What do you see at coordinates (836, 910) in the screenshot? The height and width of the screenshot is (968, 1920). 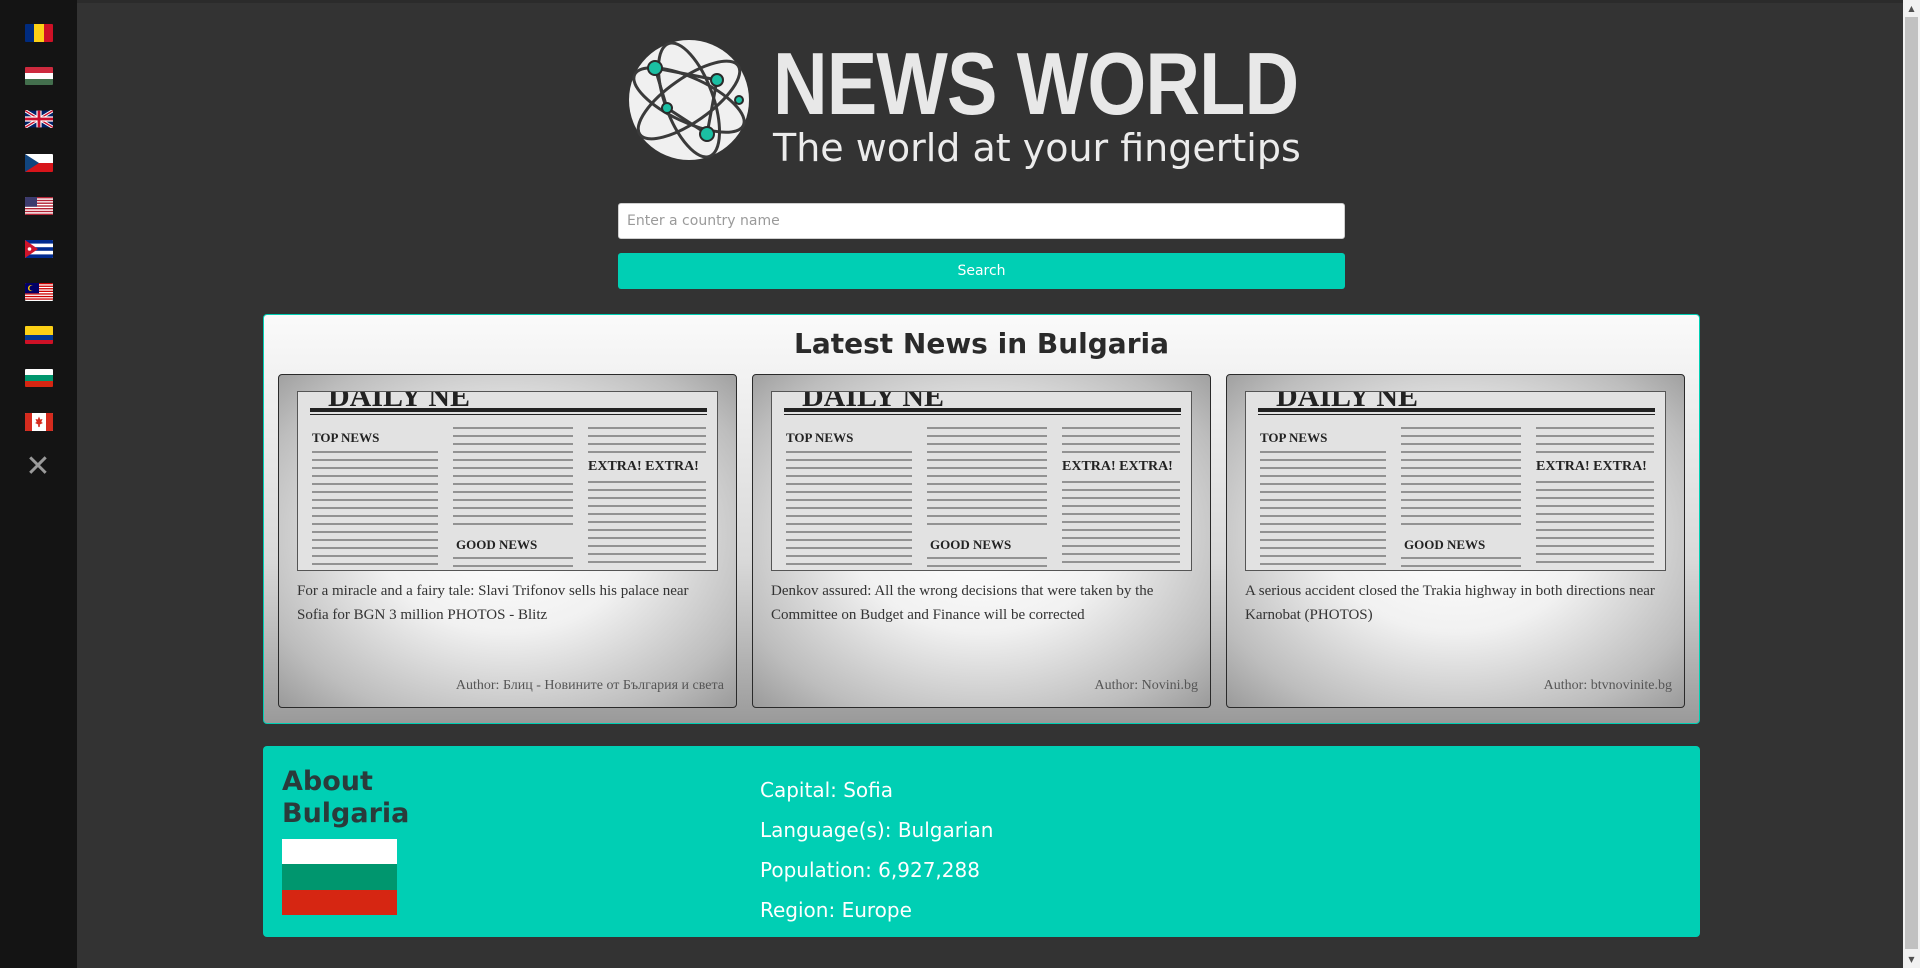 I see `region-fact: Region: Europe` at bounding box center [836, 910].